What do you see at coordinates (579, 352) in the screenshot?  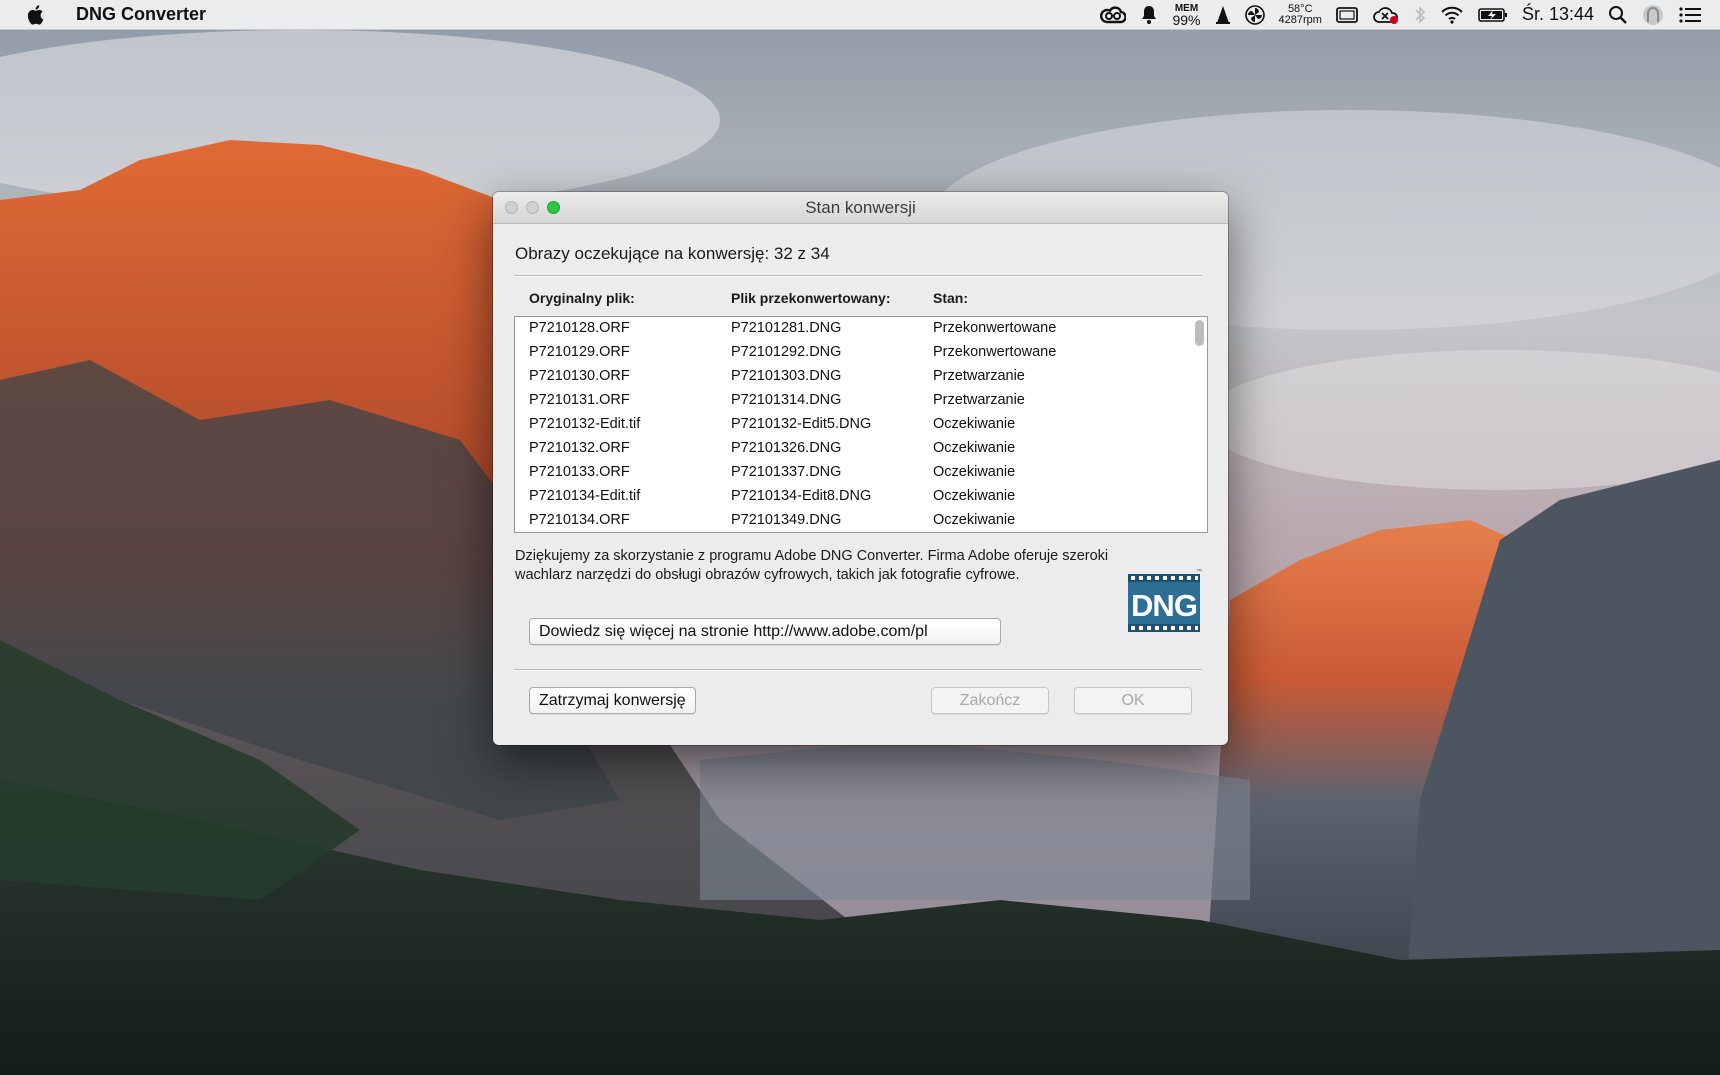 I see `original-file-cell: P7210129.ORF` at bounding box center [579, 352].